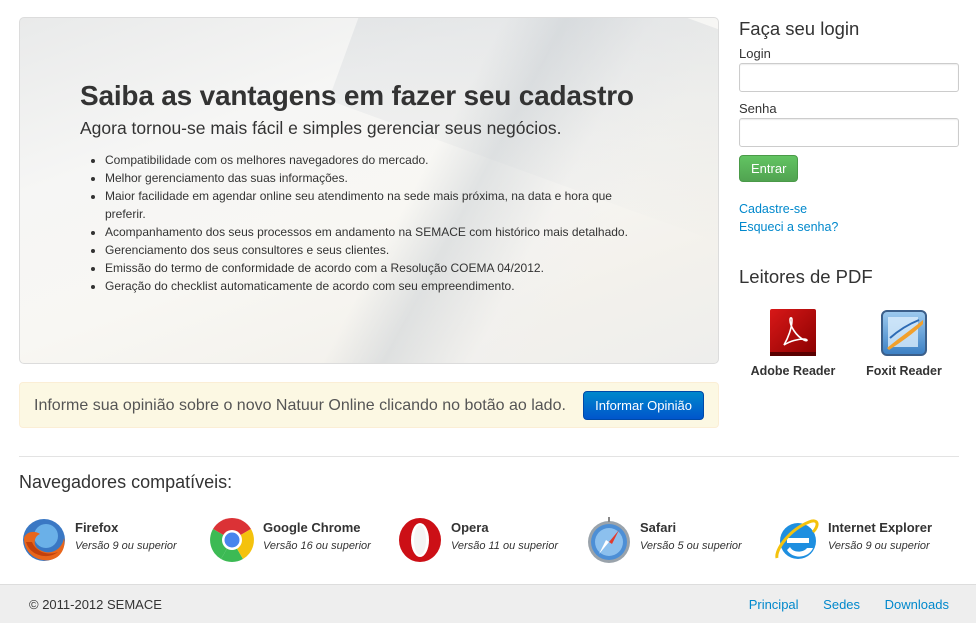 Image resolution: width=976 pixels, height=623 pixels. I want to click on browser-name: Google Chrome, so click(312, 527).